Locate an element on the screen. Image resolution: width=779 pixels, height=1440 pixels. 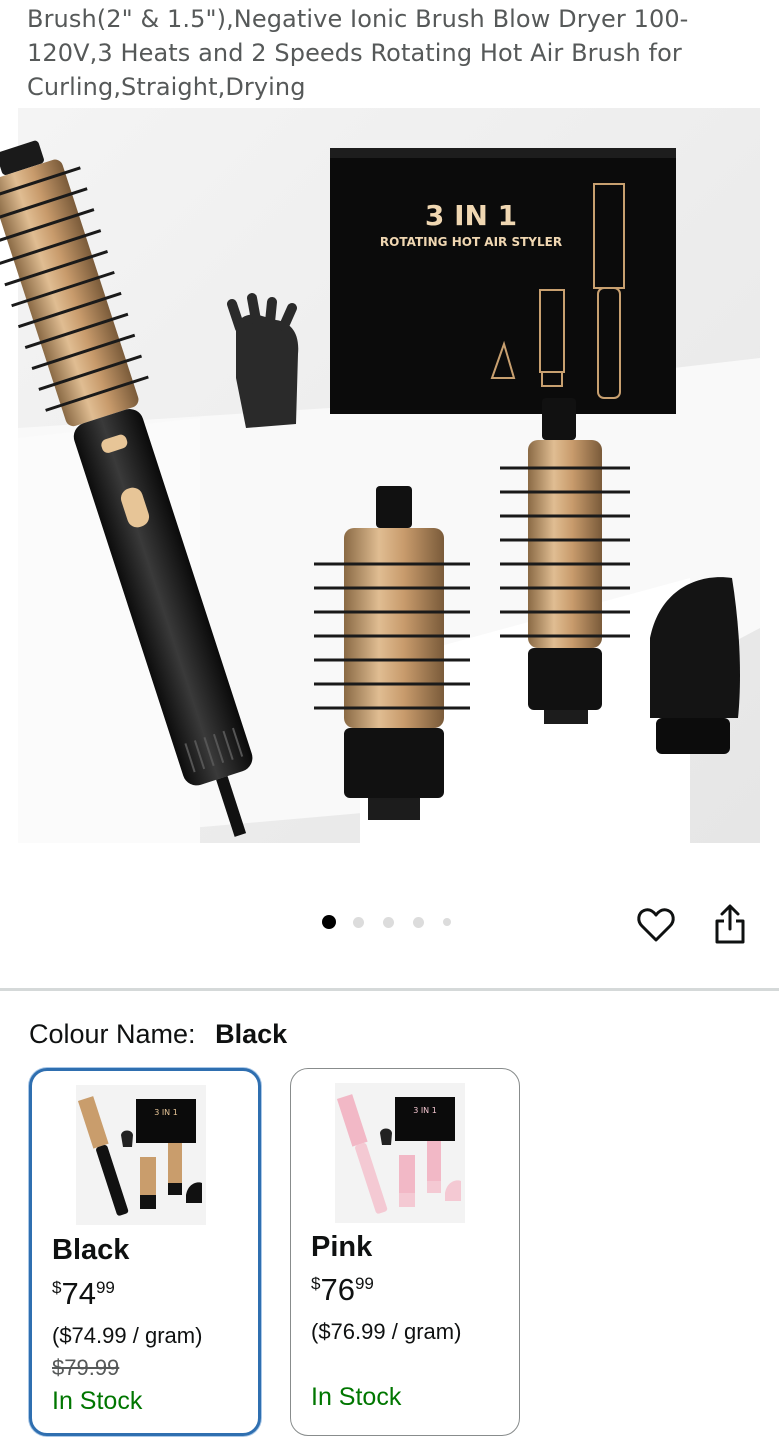
box-subtitle: ROTATING HOT AIR STYLER is located at coordinates (471, 242).